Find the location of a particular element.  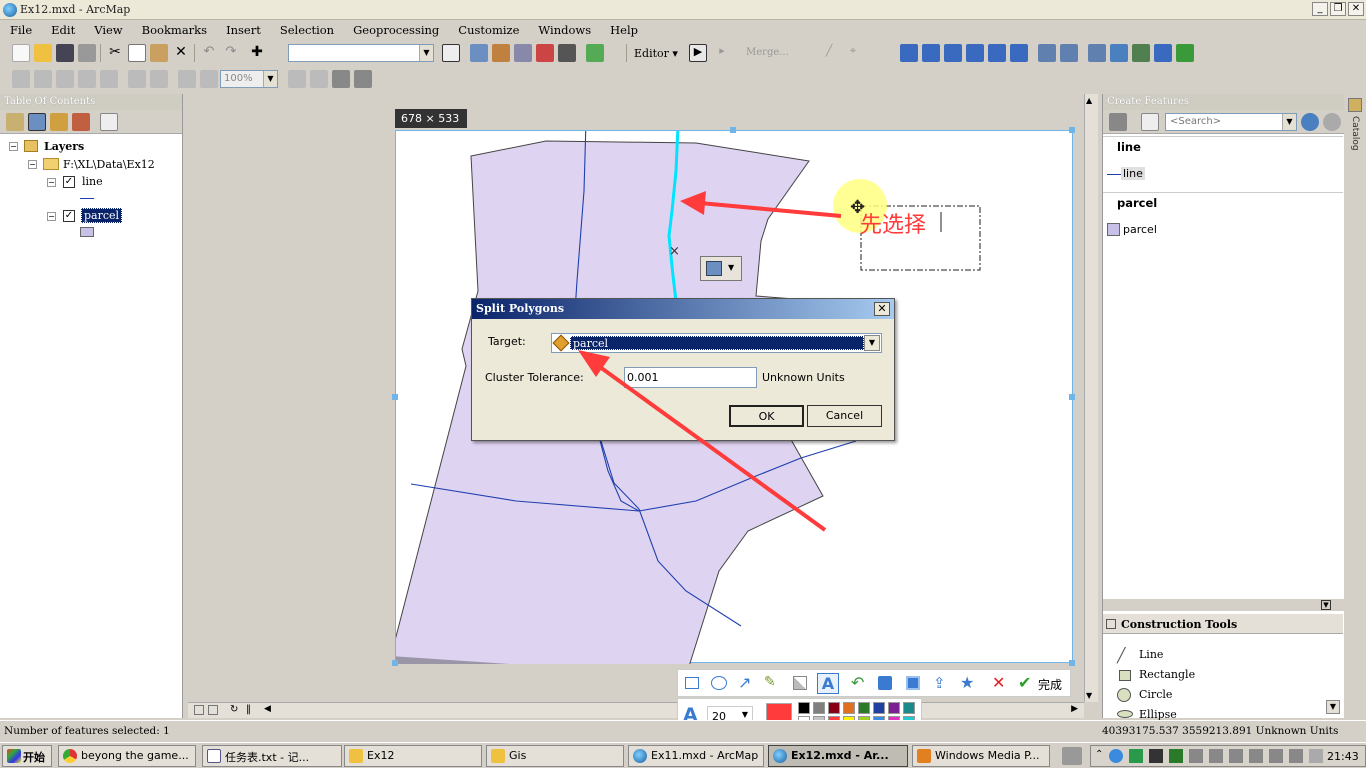

volume-icon is located at coordinates (1296, 756).